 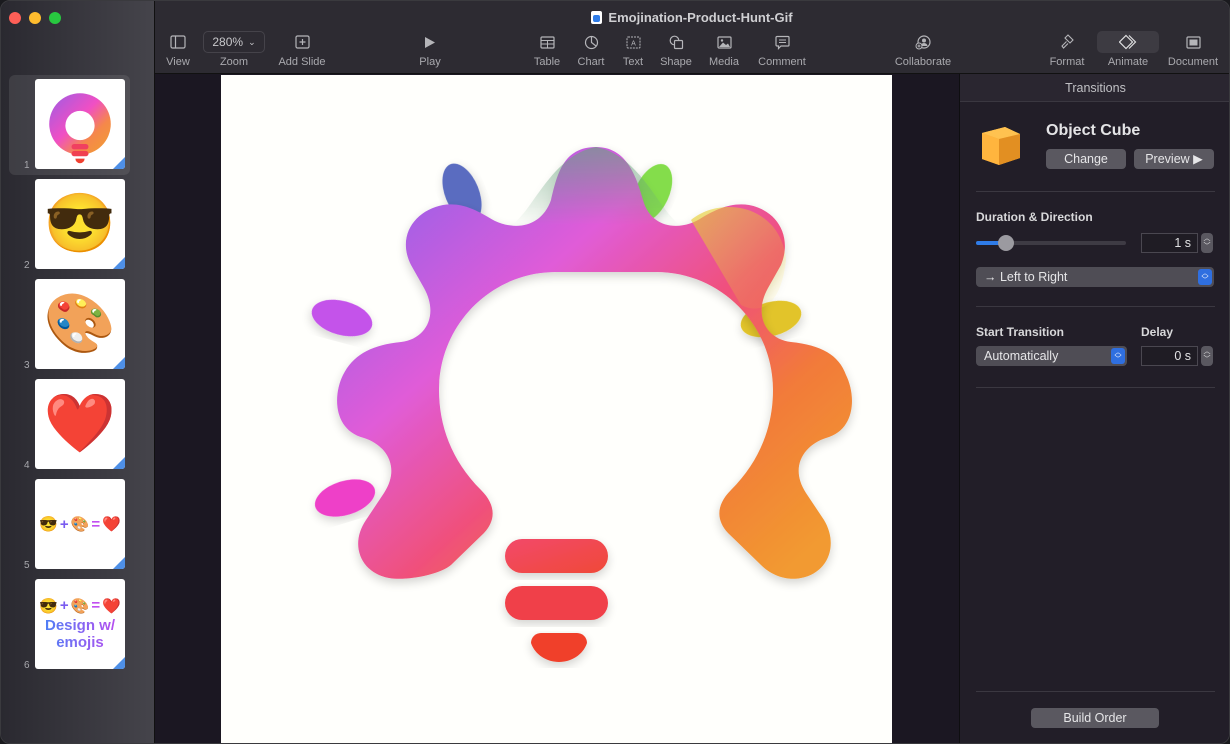 What do you see at coordinates (1193, 62) in the screenshot?
I see `document-label: Document` at bounding box center [1193, 62].